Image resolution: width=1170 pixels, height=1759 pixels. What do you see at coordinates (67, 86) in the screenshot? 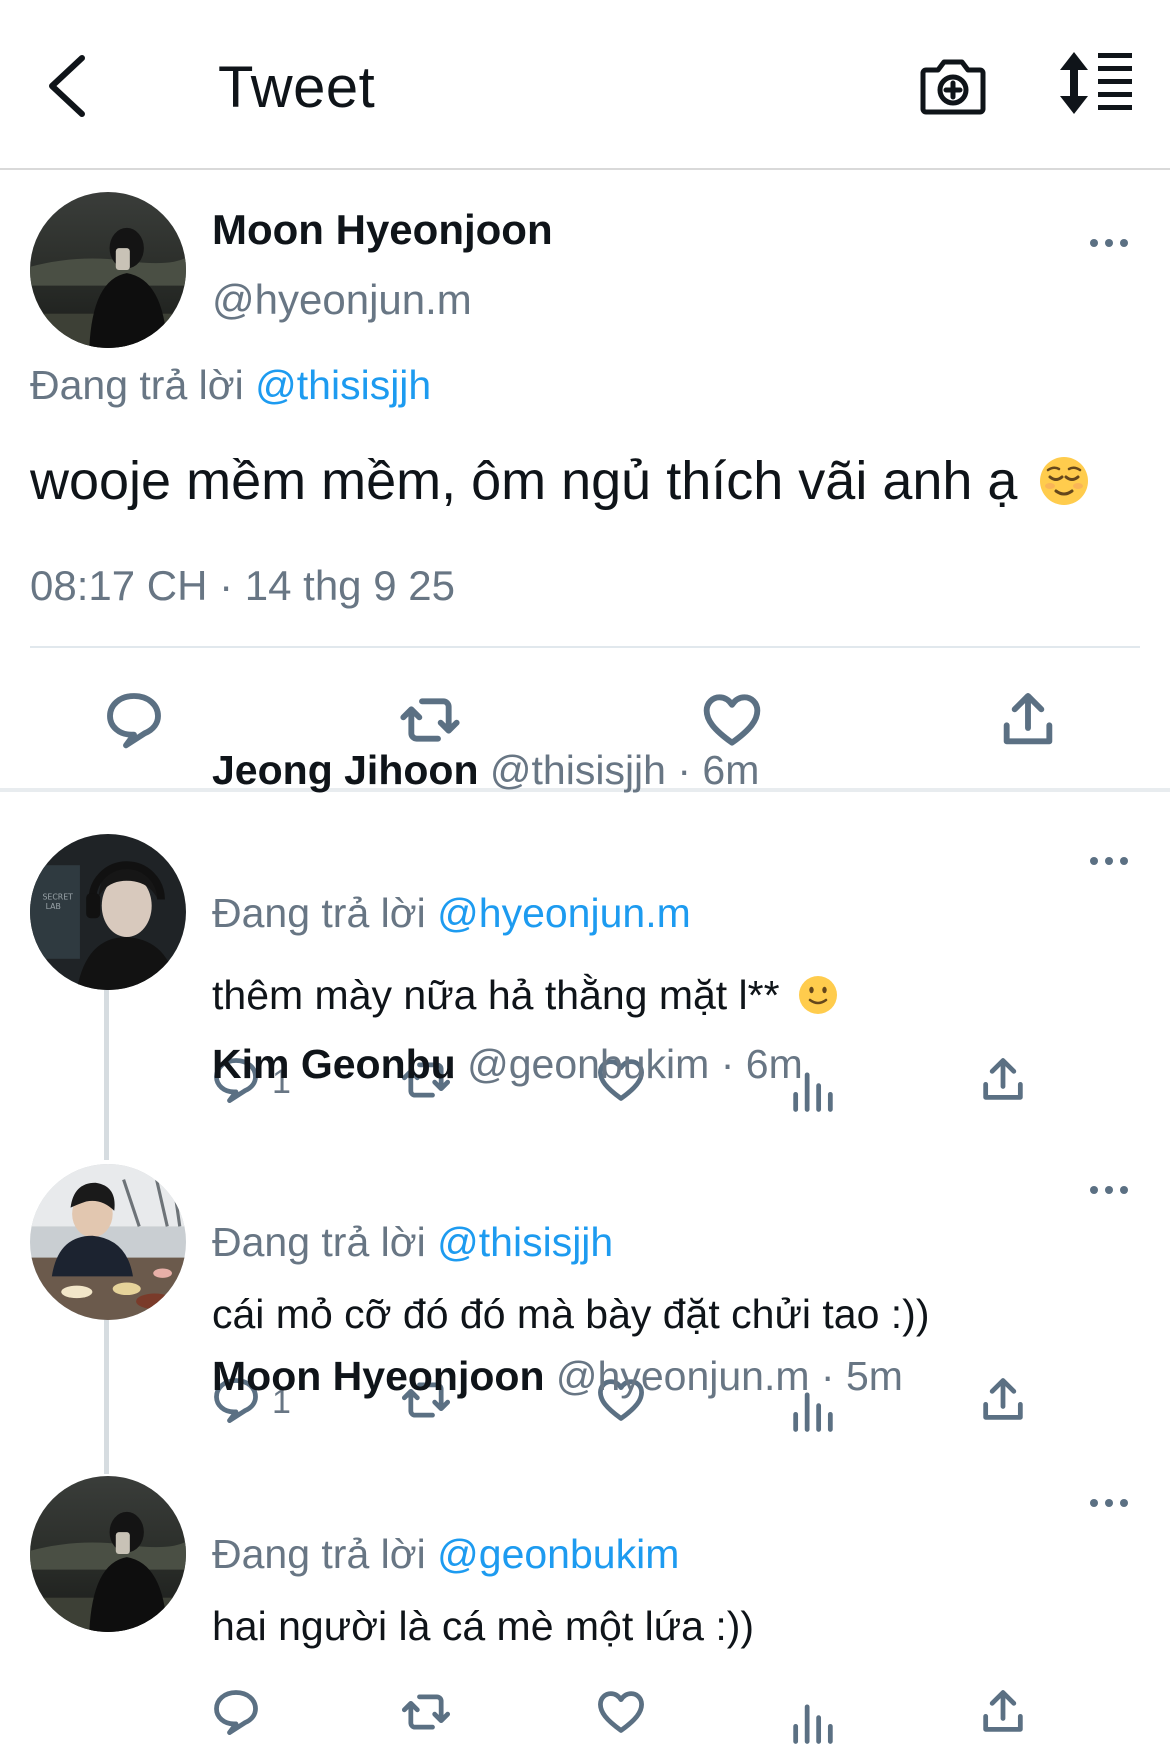
I see `chevron-left-icon` at bounding box center [67, 86].